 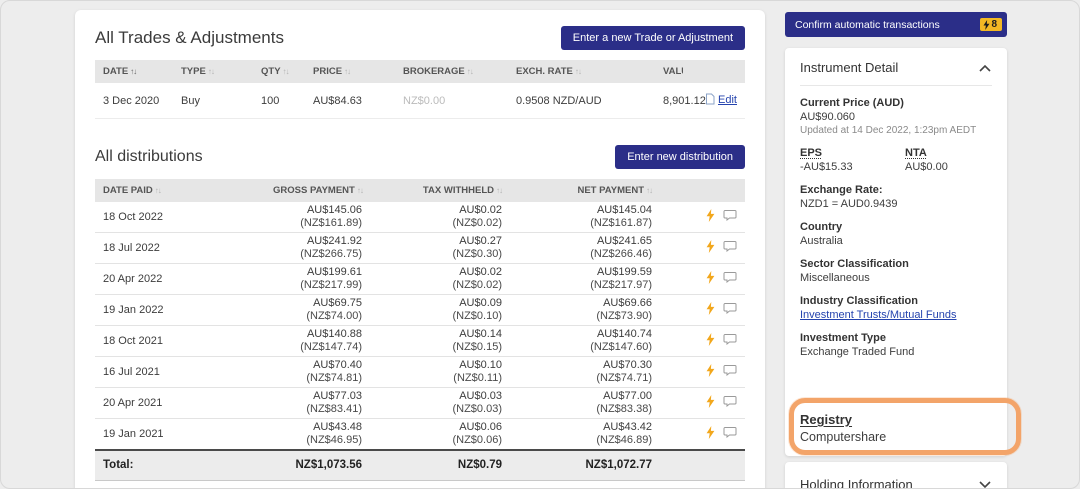 What do you see at coordinates (826, 419) in the screenshot?
I see `registry-label: Registry` at bounding box center [826, 419].